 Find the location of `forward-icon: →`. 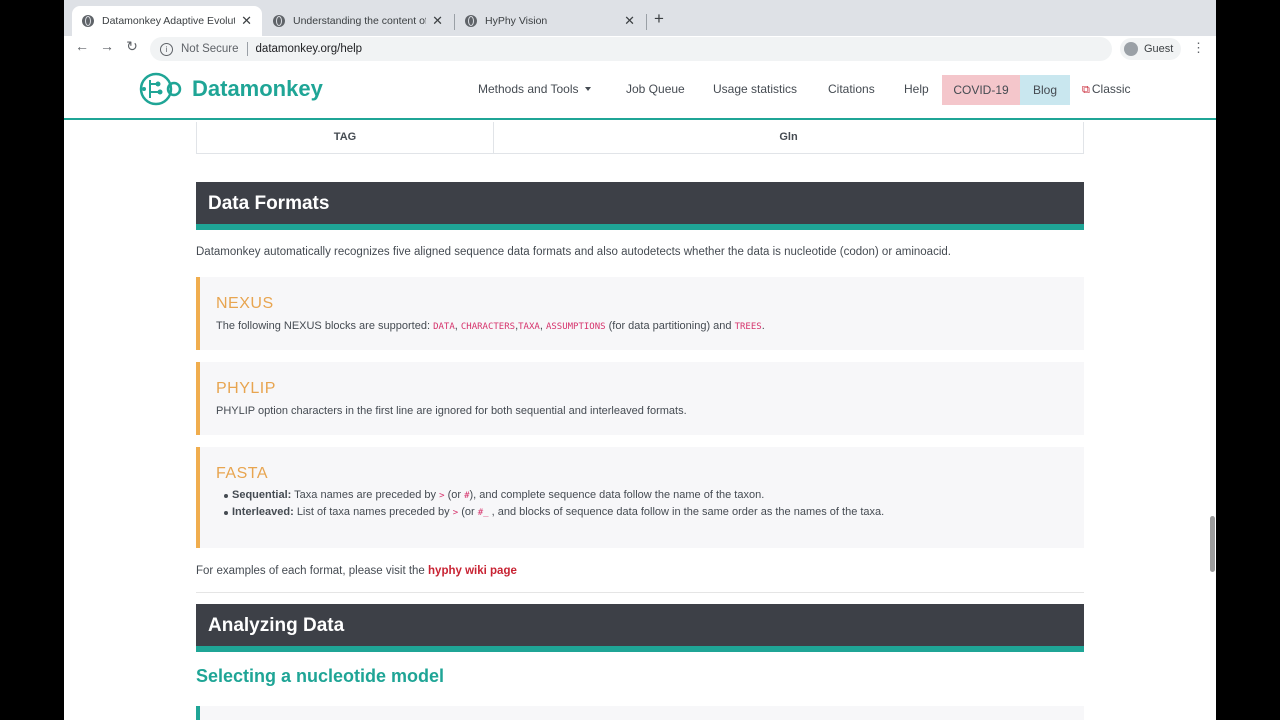

forward-icon: → is located at coordinates (107, 46).